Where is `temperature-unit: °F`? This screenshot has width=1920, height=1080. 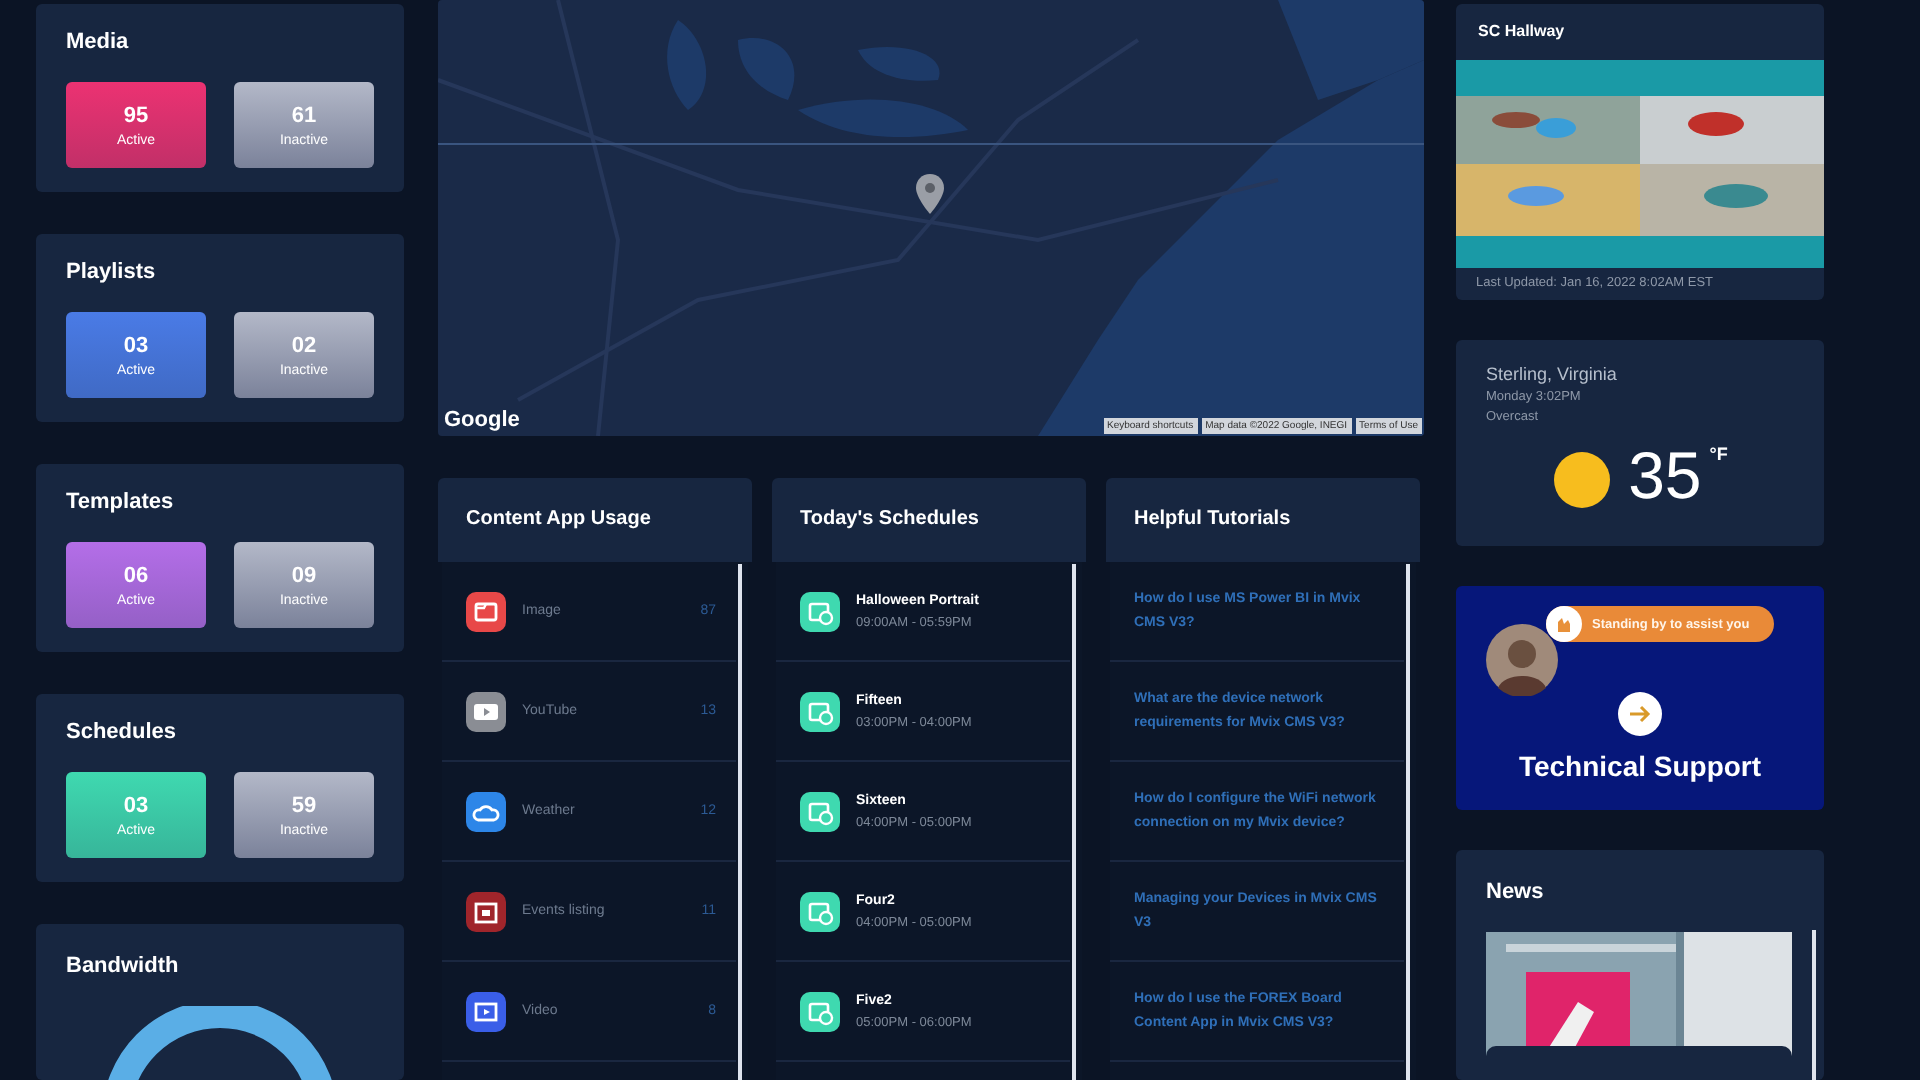 temperature-unit: °F is located at coordinates (1718, 454).